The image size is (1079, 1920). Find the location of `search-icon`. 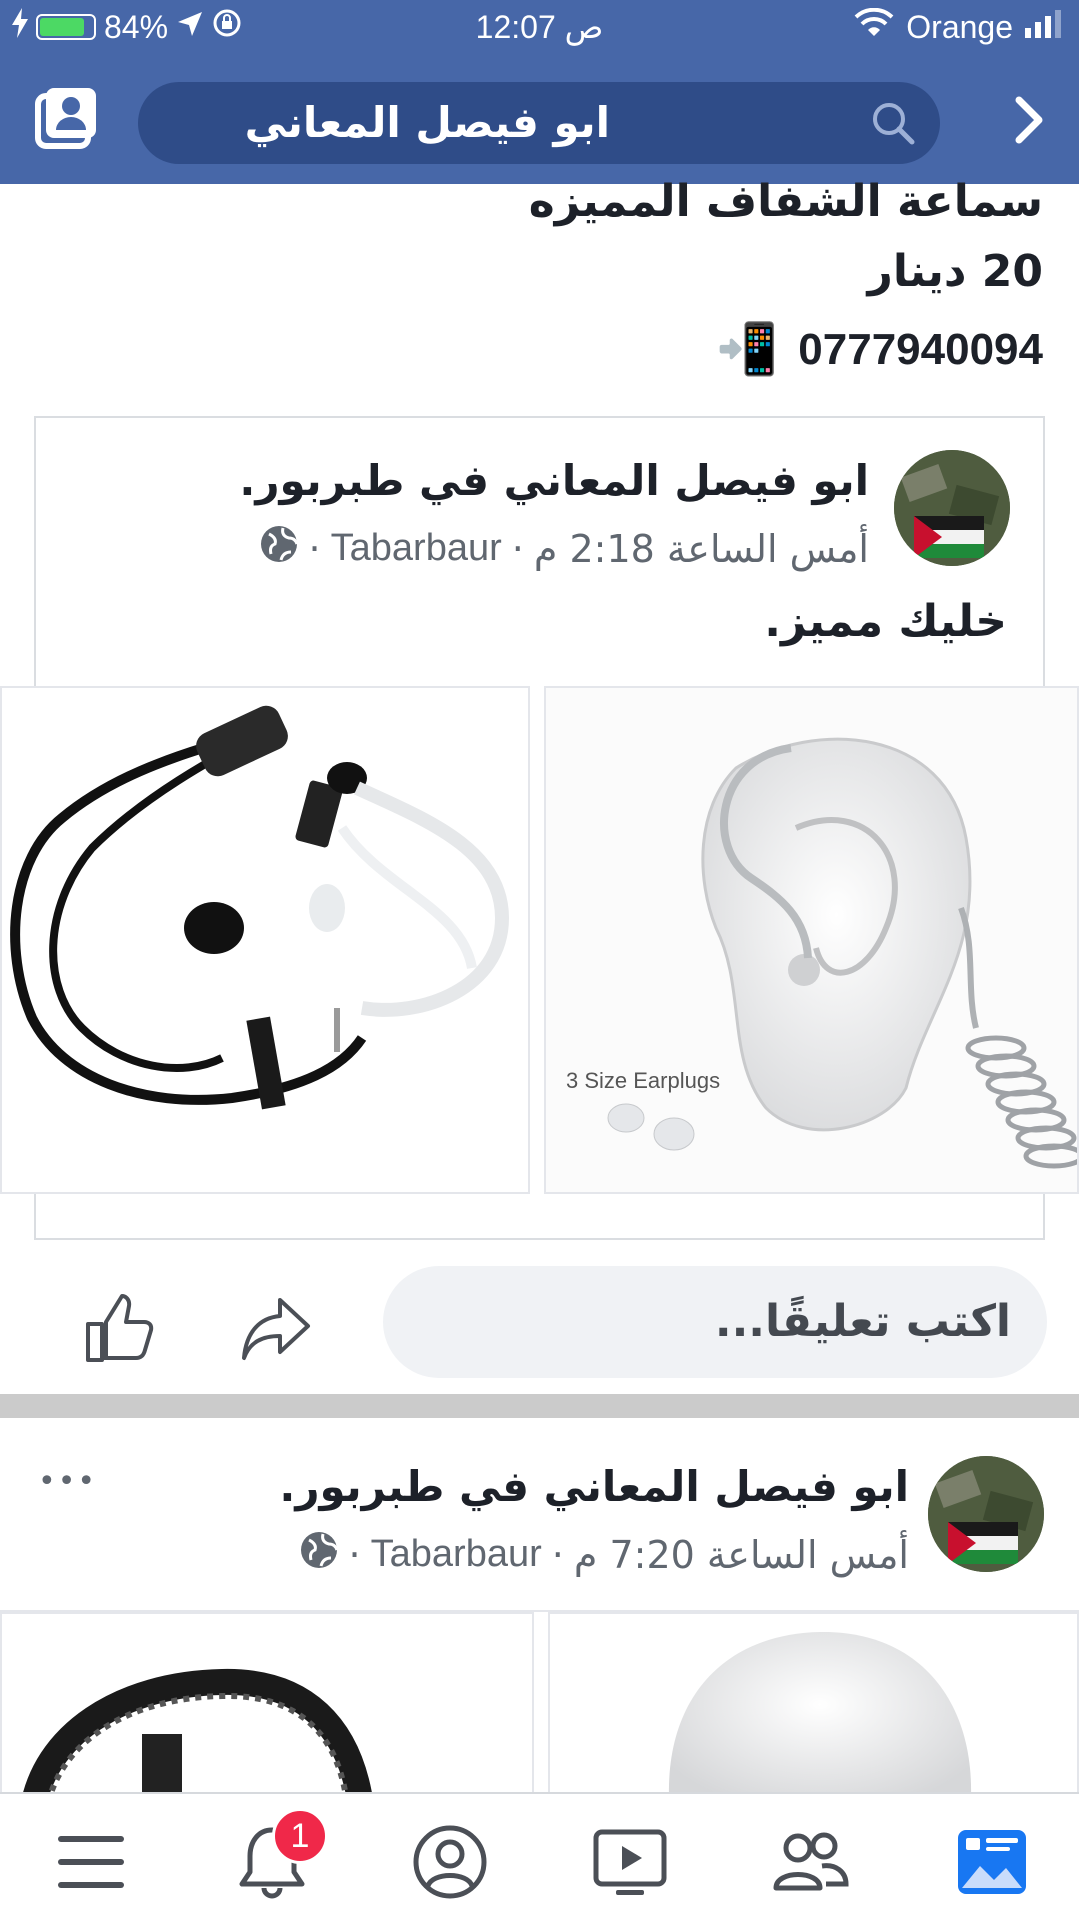

search-icon is located at coordinates (893, 123).